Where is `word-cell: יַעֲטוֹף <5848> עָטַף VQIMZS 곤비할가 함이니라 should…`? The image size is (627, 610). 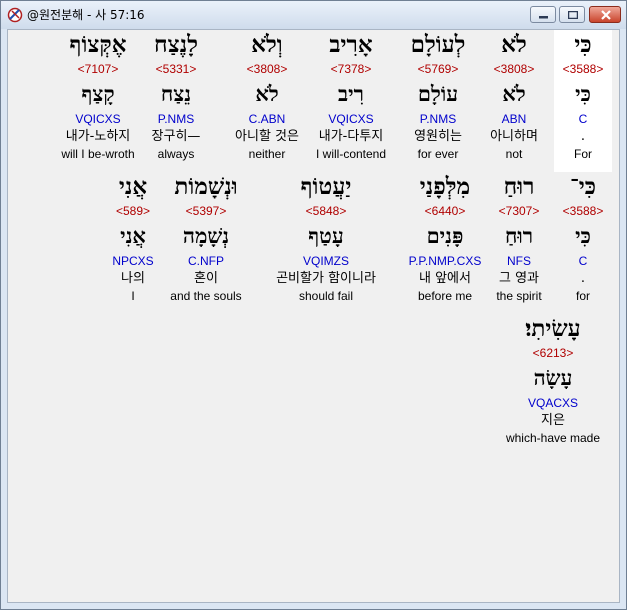
word-cell: יַעֲטוֹף <5848> עָטַף VQIMZS 곤비할가 함이니라 should… is located at coordinates (326, 238).